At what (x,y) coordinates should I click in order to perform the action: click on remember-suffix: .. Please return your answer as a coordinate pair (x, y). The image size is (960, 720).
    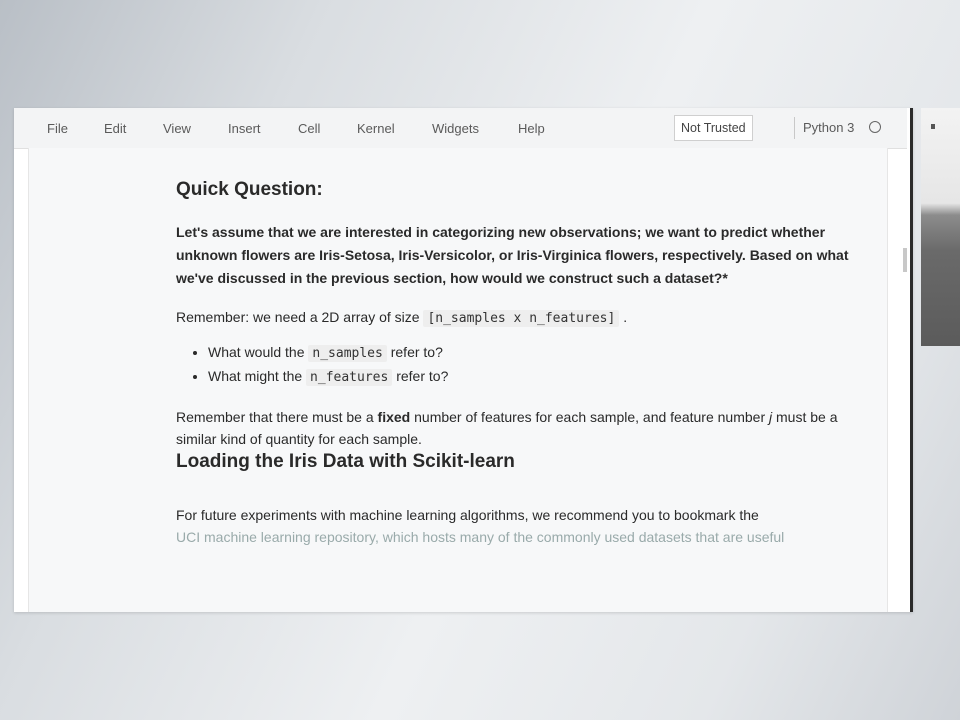
    Looking at the image, I should click on (625, 317).